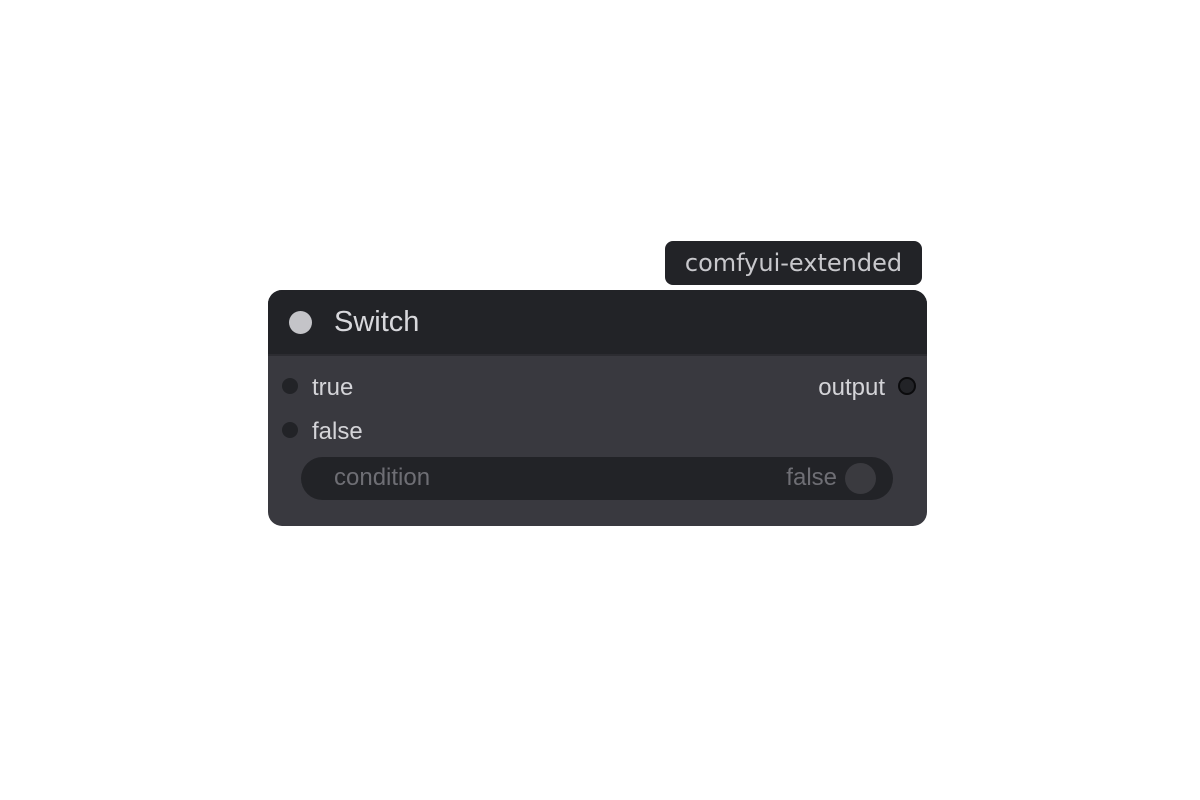 Image resolution: width=1200 pixels, height=800 pixels. What do you see at coordinates (382, 477) in the screenshot?
I see `toggle-label: condition` at bounding box center [382, 477].